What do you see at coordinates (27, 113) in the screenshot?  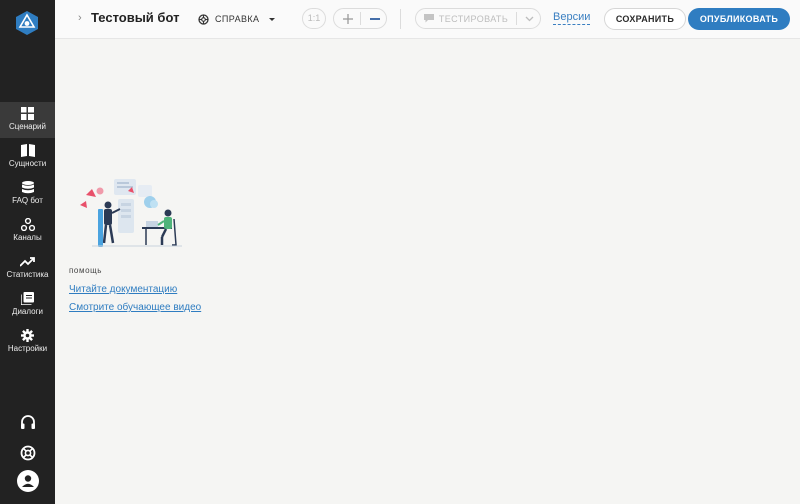 I see `grid-icon` at bounding box center [27, 113].